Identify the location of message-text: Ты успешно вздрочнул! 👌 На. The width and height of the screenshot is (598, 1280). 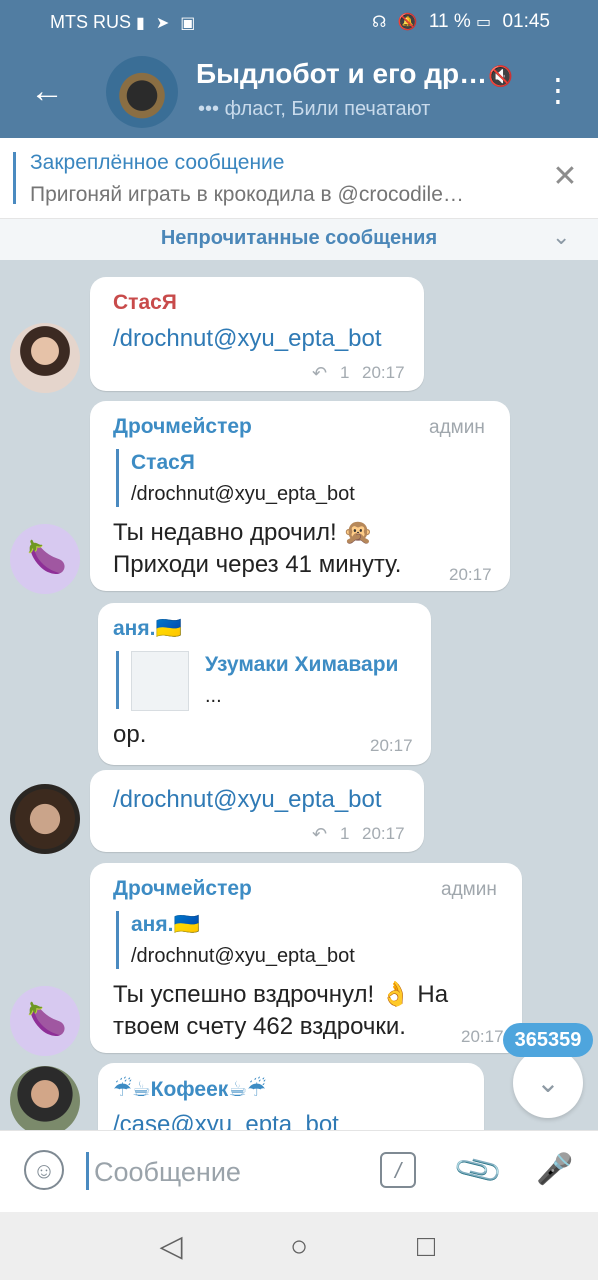
(281, 994).